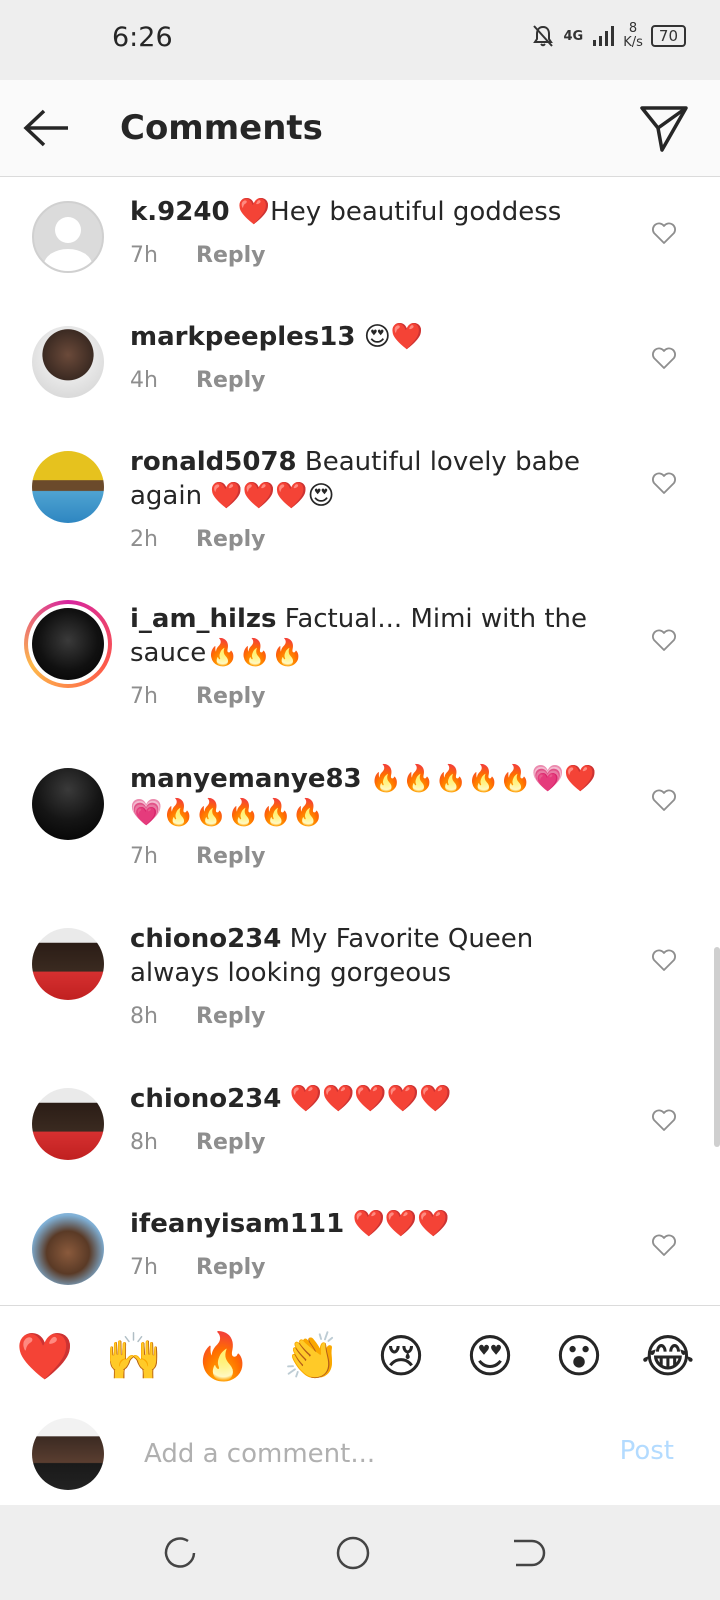  I want to click on quick-reactions-bar: ❤️ 🙌 🔥 👏 😢 😍 😮 😂, so click(360, 1355).